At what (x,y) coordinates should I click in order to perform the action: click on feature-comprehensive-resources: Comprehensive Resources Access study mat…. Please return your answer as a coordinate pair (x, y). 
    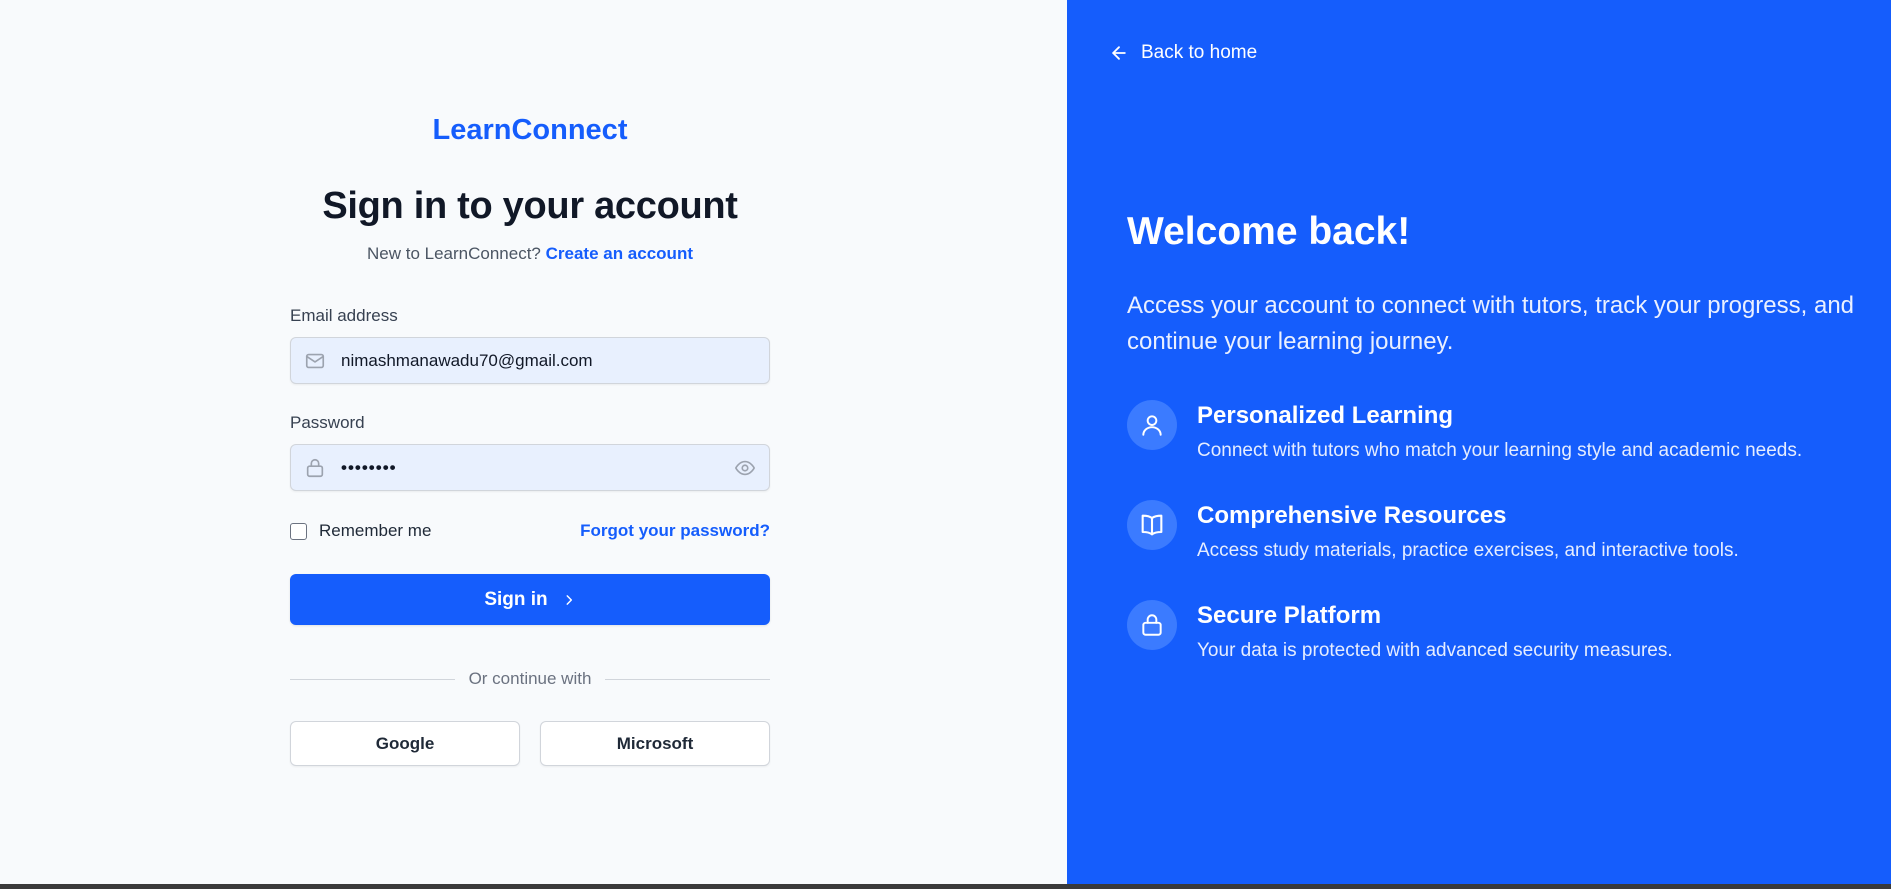
    Looking at the image, I should click on (1497, 530).